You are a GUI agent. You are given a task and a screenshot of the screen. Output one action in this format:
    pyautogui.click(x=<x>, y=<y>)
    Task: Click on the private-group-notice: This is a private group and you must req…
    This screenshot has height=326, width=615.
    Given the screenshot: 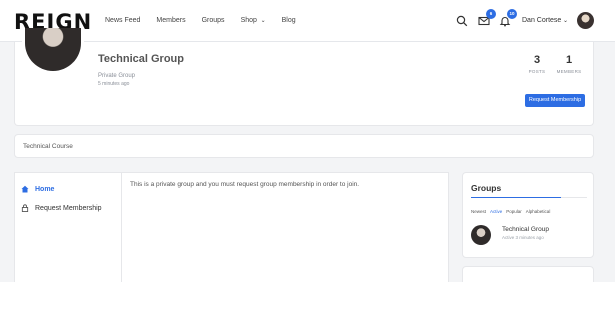 What is the action you would take?
    pyautogui.click(x=245, y=184)
    